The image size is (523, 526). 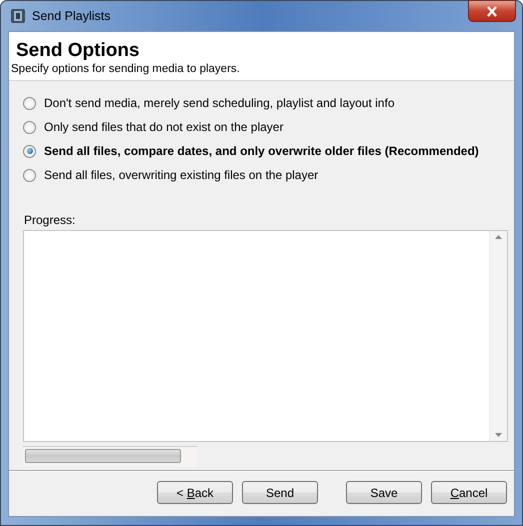 I want to click on dialog-button: < Back, so click(x=195, y=492).